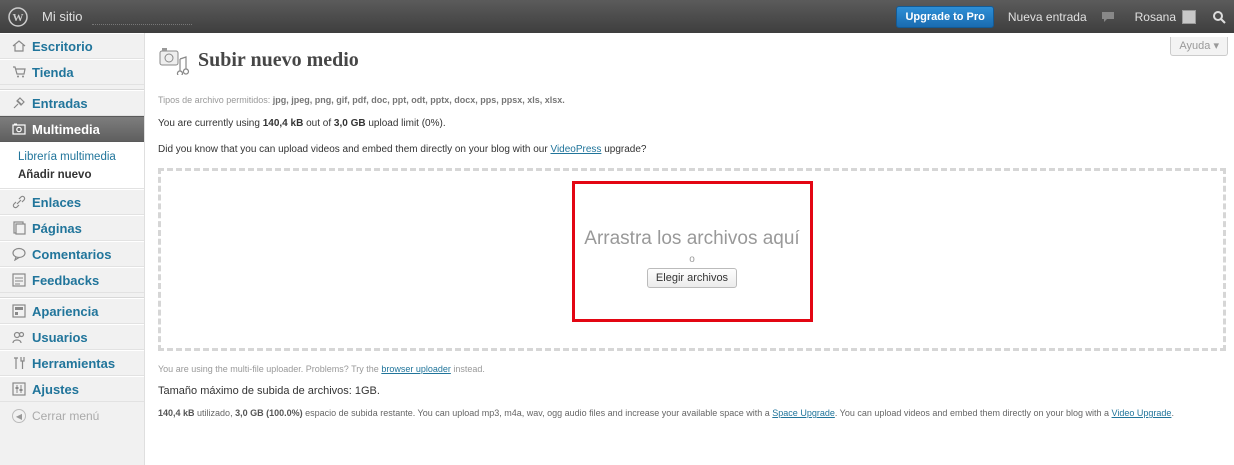 The width and height of the screenshot is (1234, 465). What do you see at coordinates (349, 123) in the screenshot?
I see `usage-limit: 3,0 GB` at bounding box center [349, 123].